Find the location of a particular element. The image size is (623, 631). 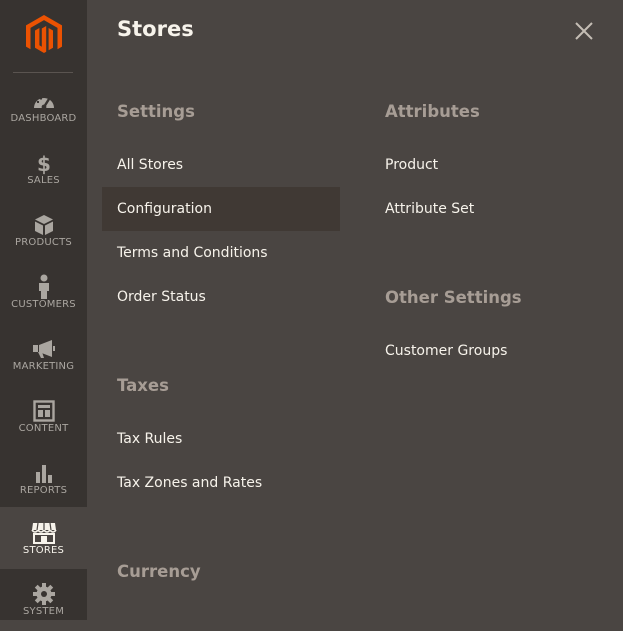

magento-logo-icon is located at coordinates (43, 34).